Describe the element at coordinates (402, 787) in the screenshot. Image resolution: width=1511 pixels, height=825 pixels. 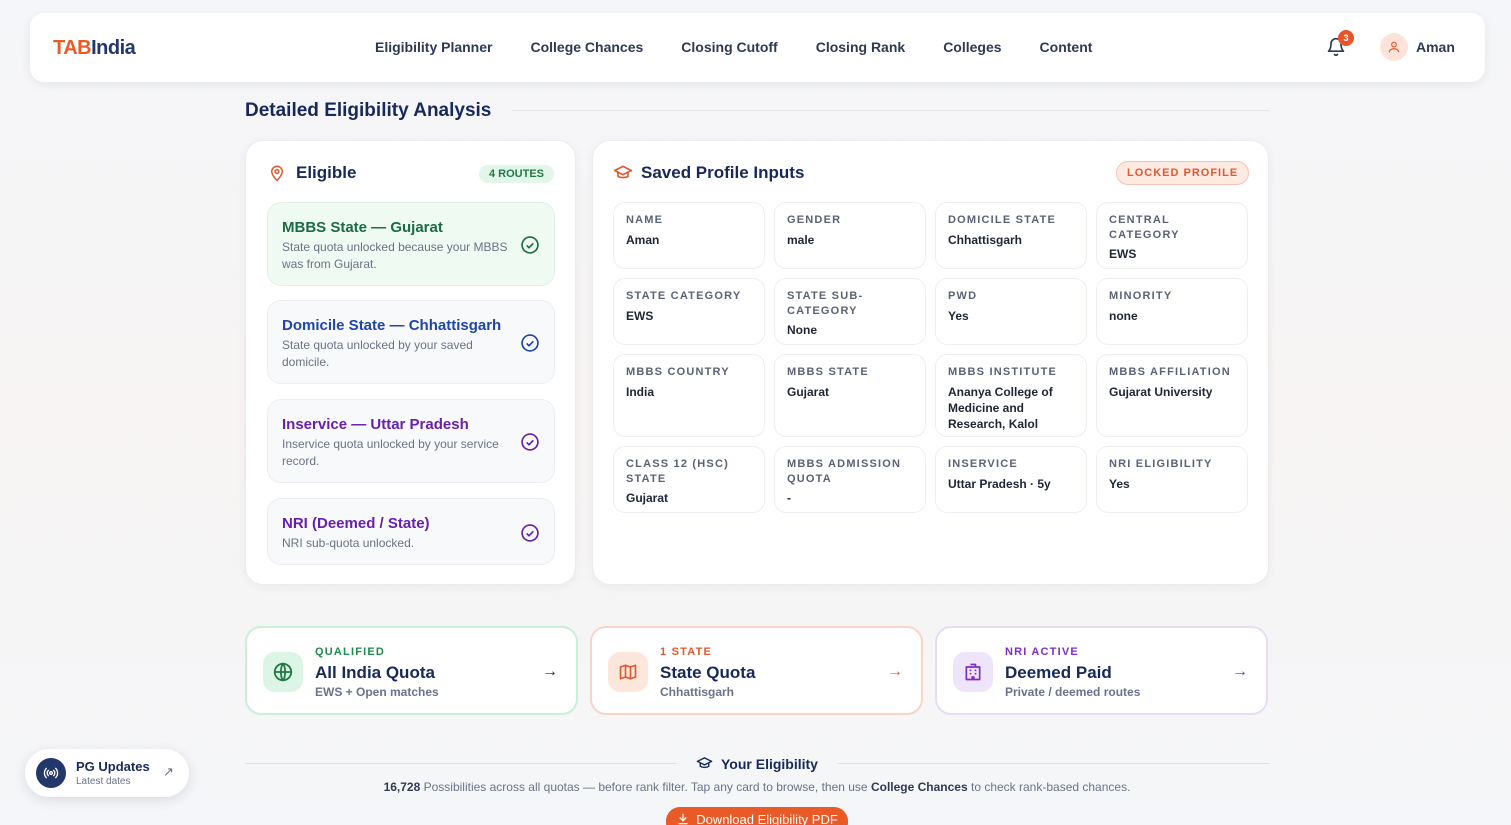
I see `possibilities-count: 16,728` at that location.